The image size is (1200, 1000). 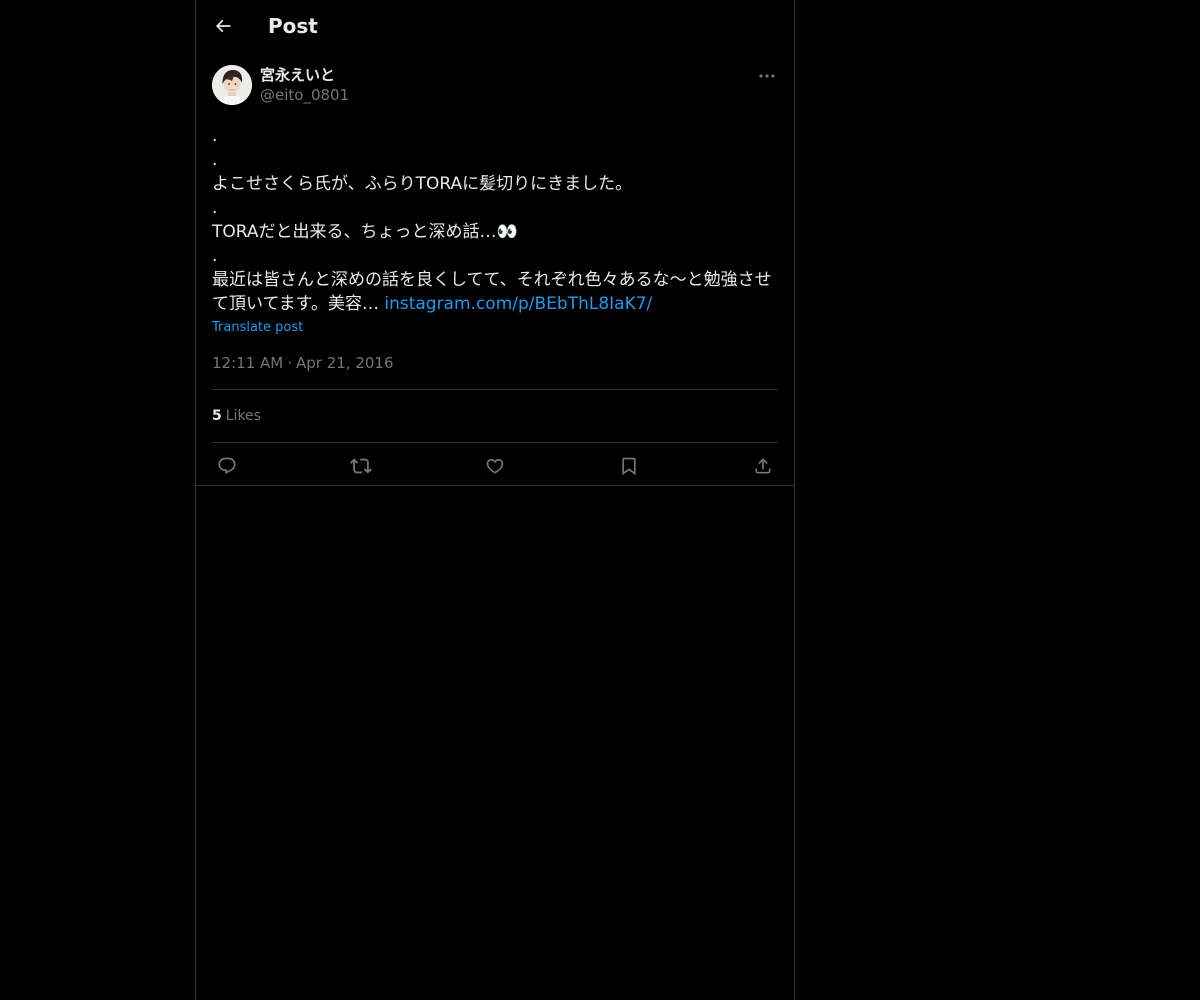 I want to click on share-button, so click(x=763, y=466).